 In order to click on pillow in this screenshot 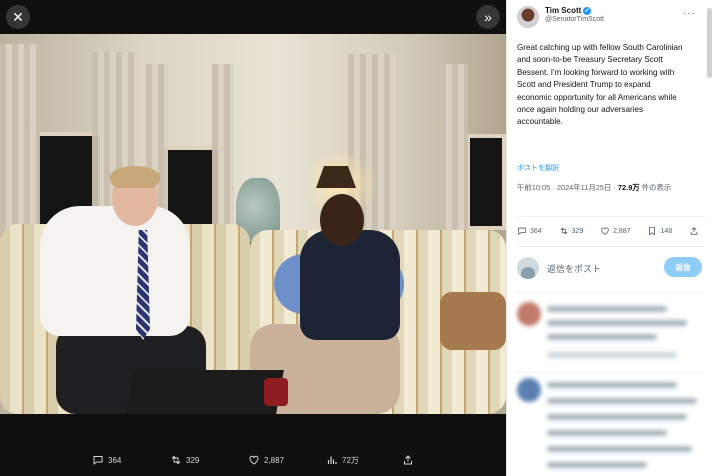, I will do `click(473, 321)`.